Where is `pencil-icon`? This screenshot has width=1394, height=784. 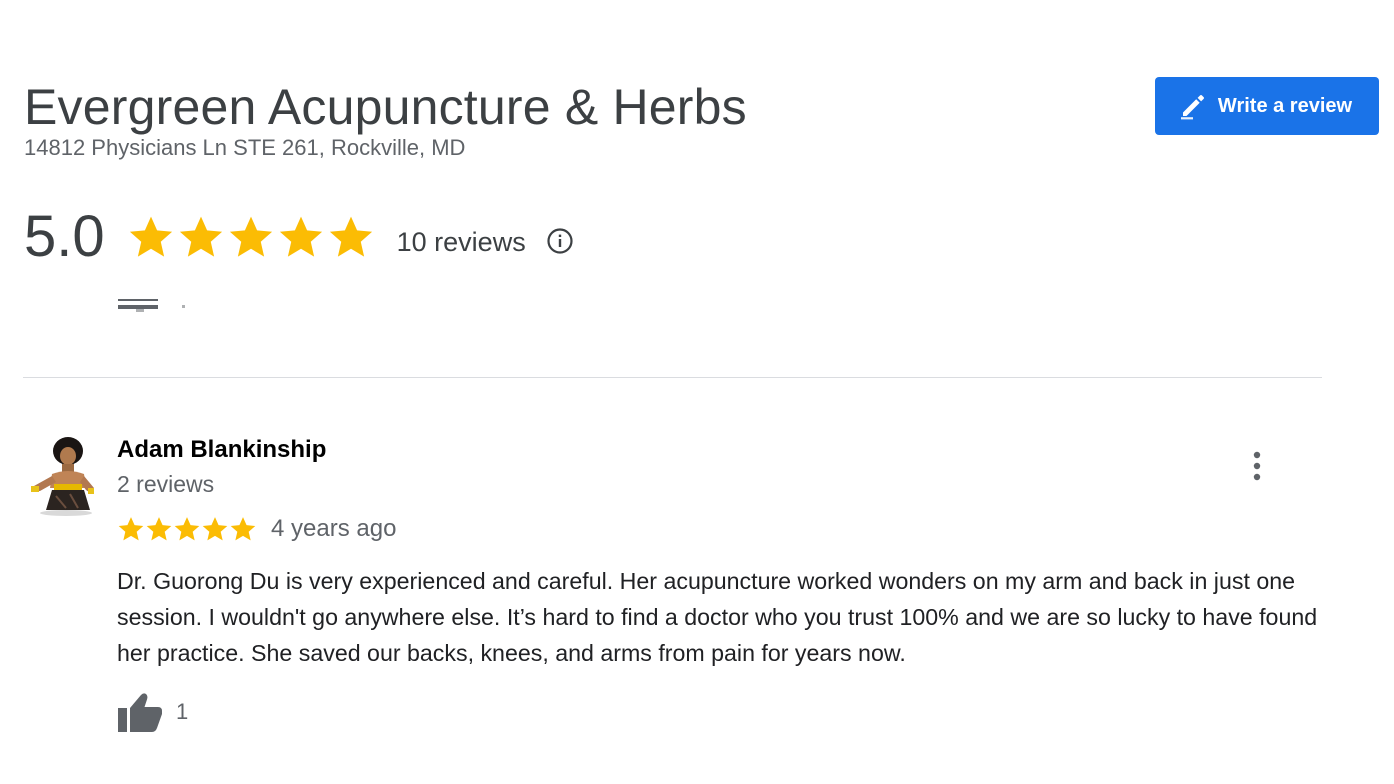
pencil-icon is located at coordinates (1193, 106).